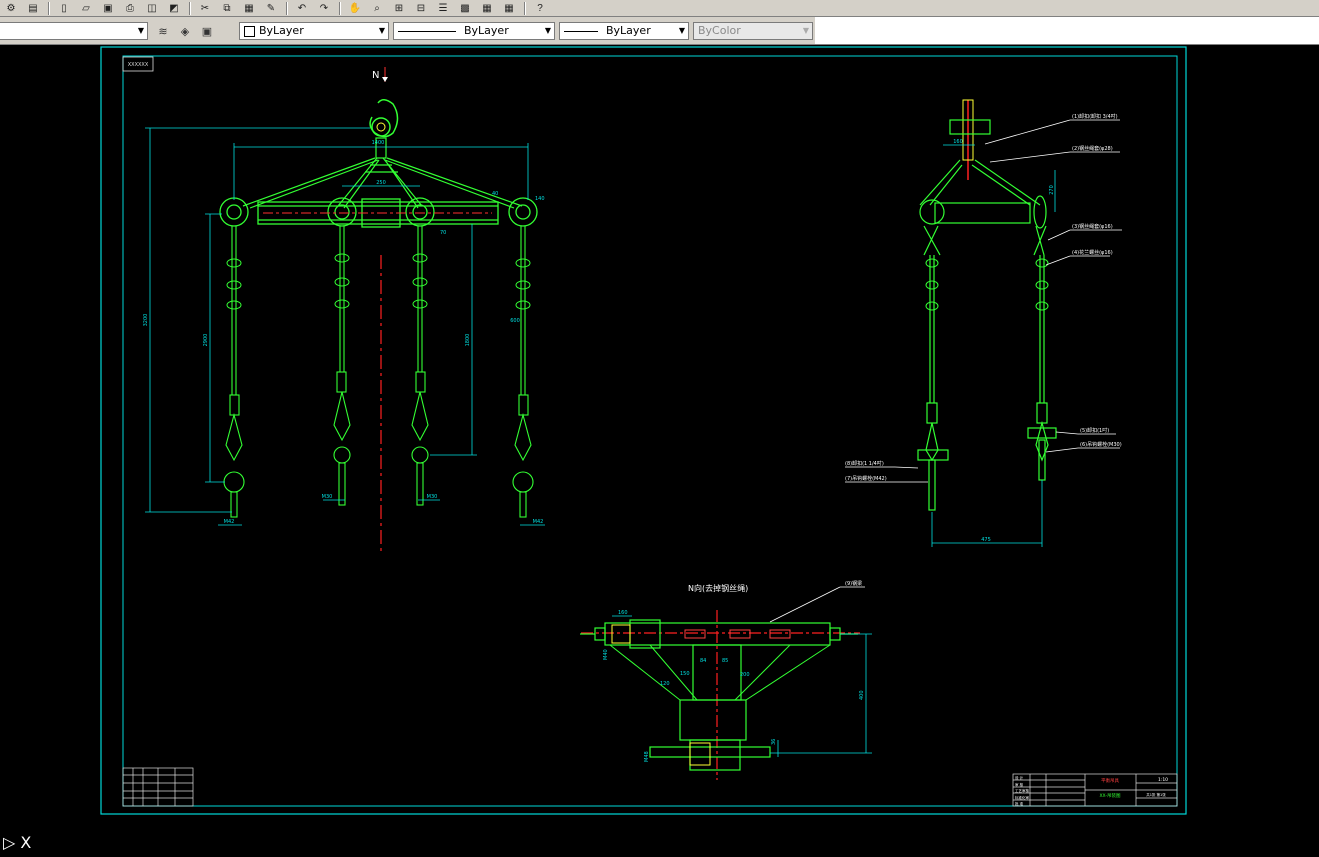 Image resolution: width=1319 pixels, height=857 pixels. I want to click on section-label: N向(去掉钢丝绳), so click(718, 588).